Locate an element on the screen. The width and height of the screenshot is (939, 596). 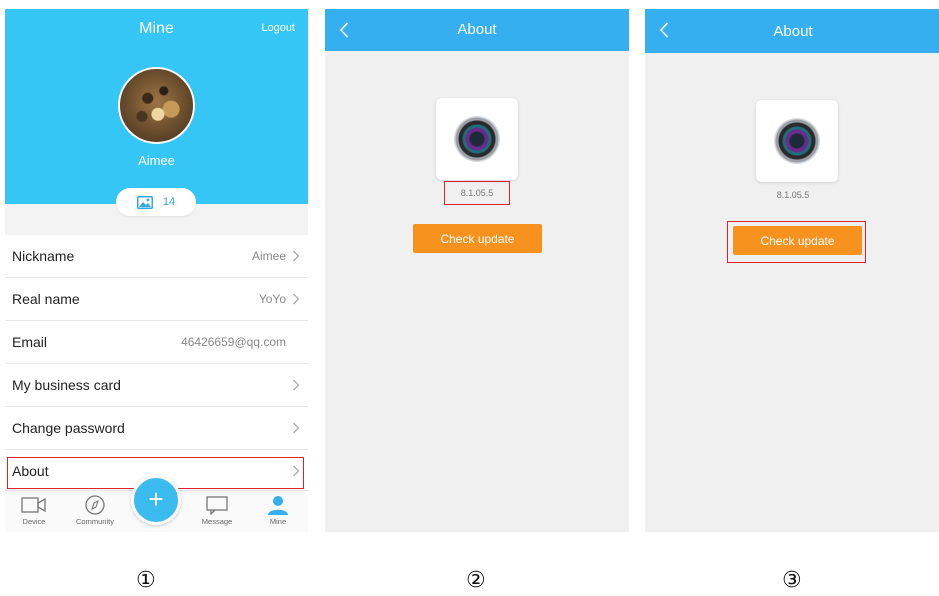
tab-mine: Mine is located at coordinates (278, 510).